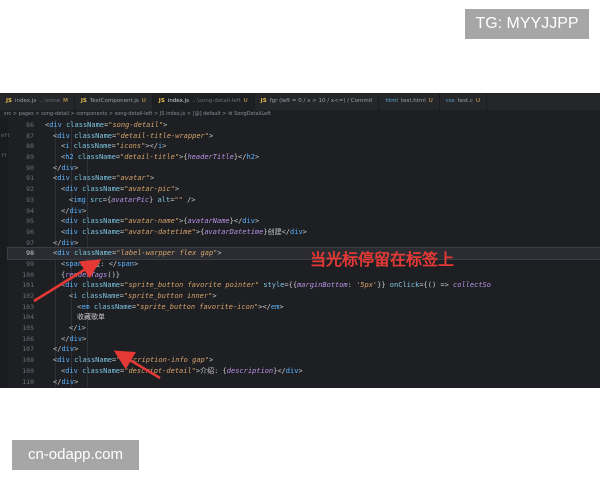 The width and height of the screenshot is (600, 480). I want to click on code-line: 104 收藏歌单, so click(304, 317).